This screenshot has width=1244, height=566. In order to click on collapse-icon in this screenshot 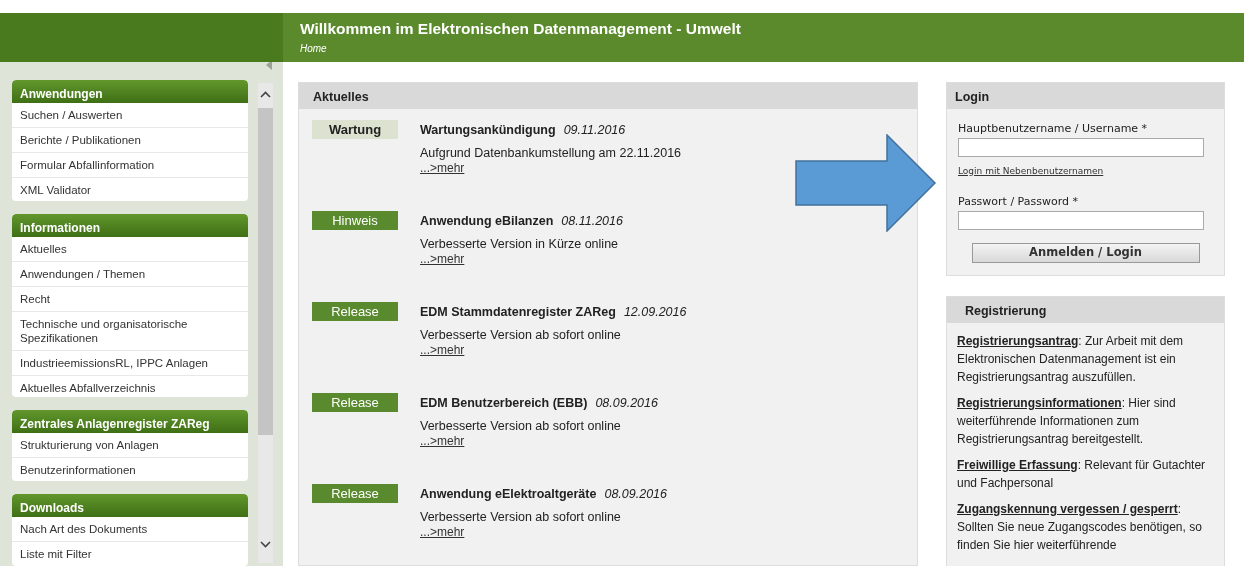, I will do `click(269, 66)`.